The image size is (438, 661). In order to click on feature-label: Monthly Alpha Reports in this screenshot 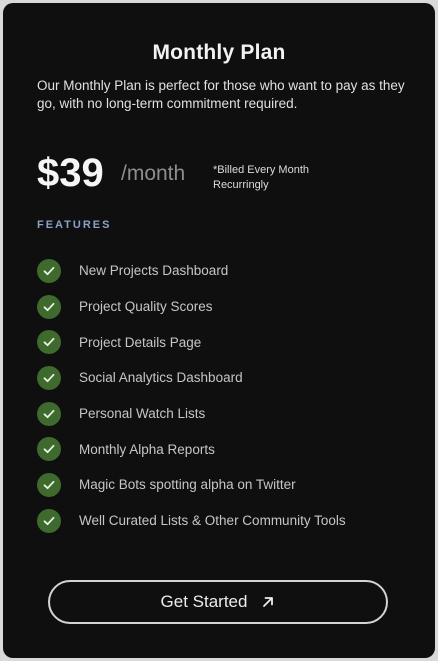, I will do `click(147, 449)`.